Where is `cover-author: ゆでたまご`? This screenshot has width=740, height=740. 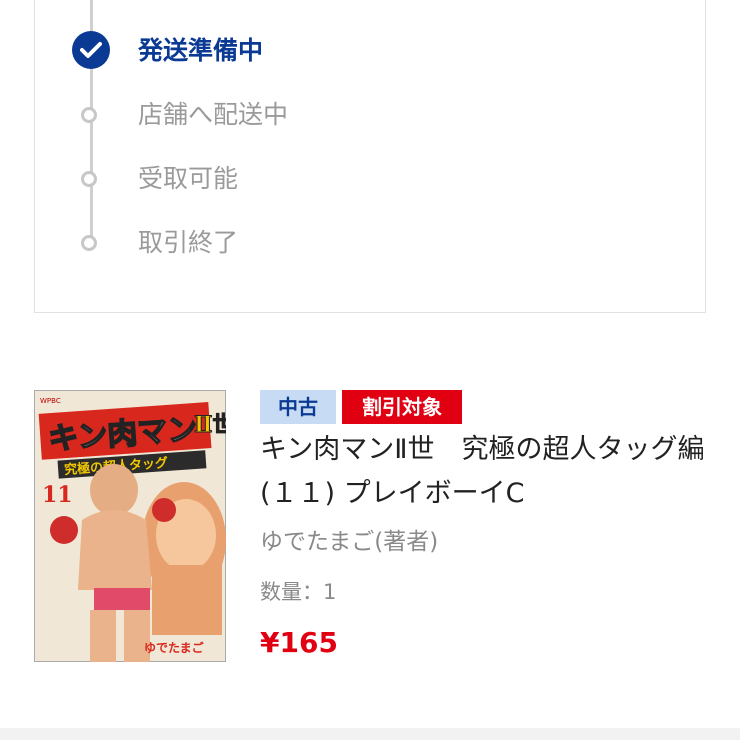
cover-author: ゆでたまご is located at coordinates (174, 647).